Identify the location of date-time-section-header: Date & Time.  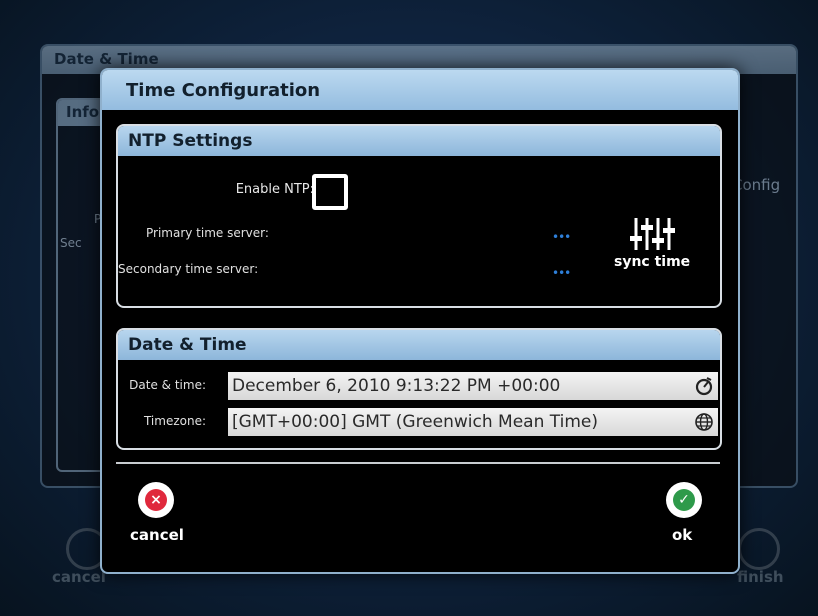
(419, 345).